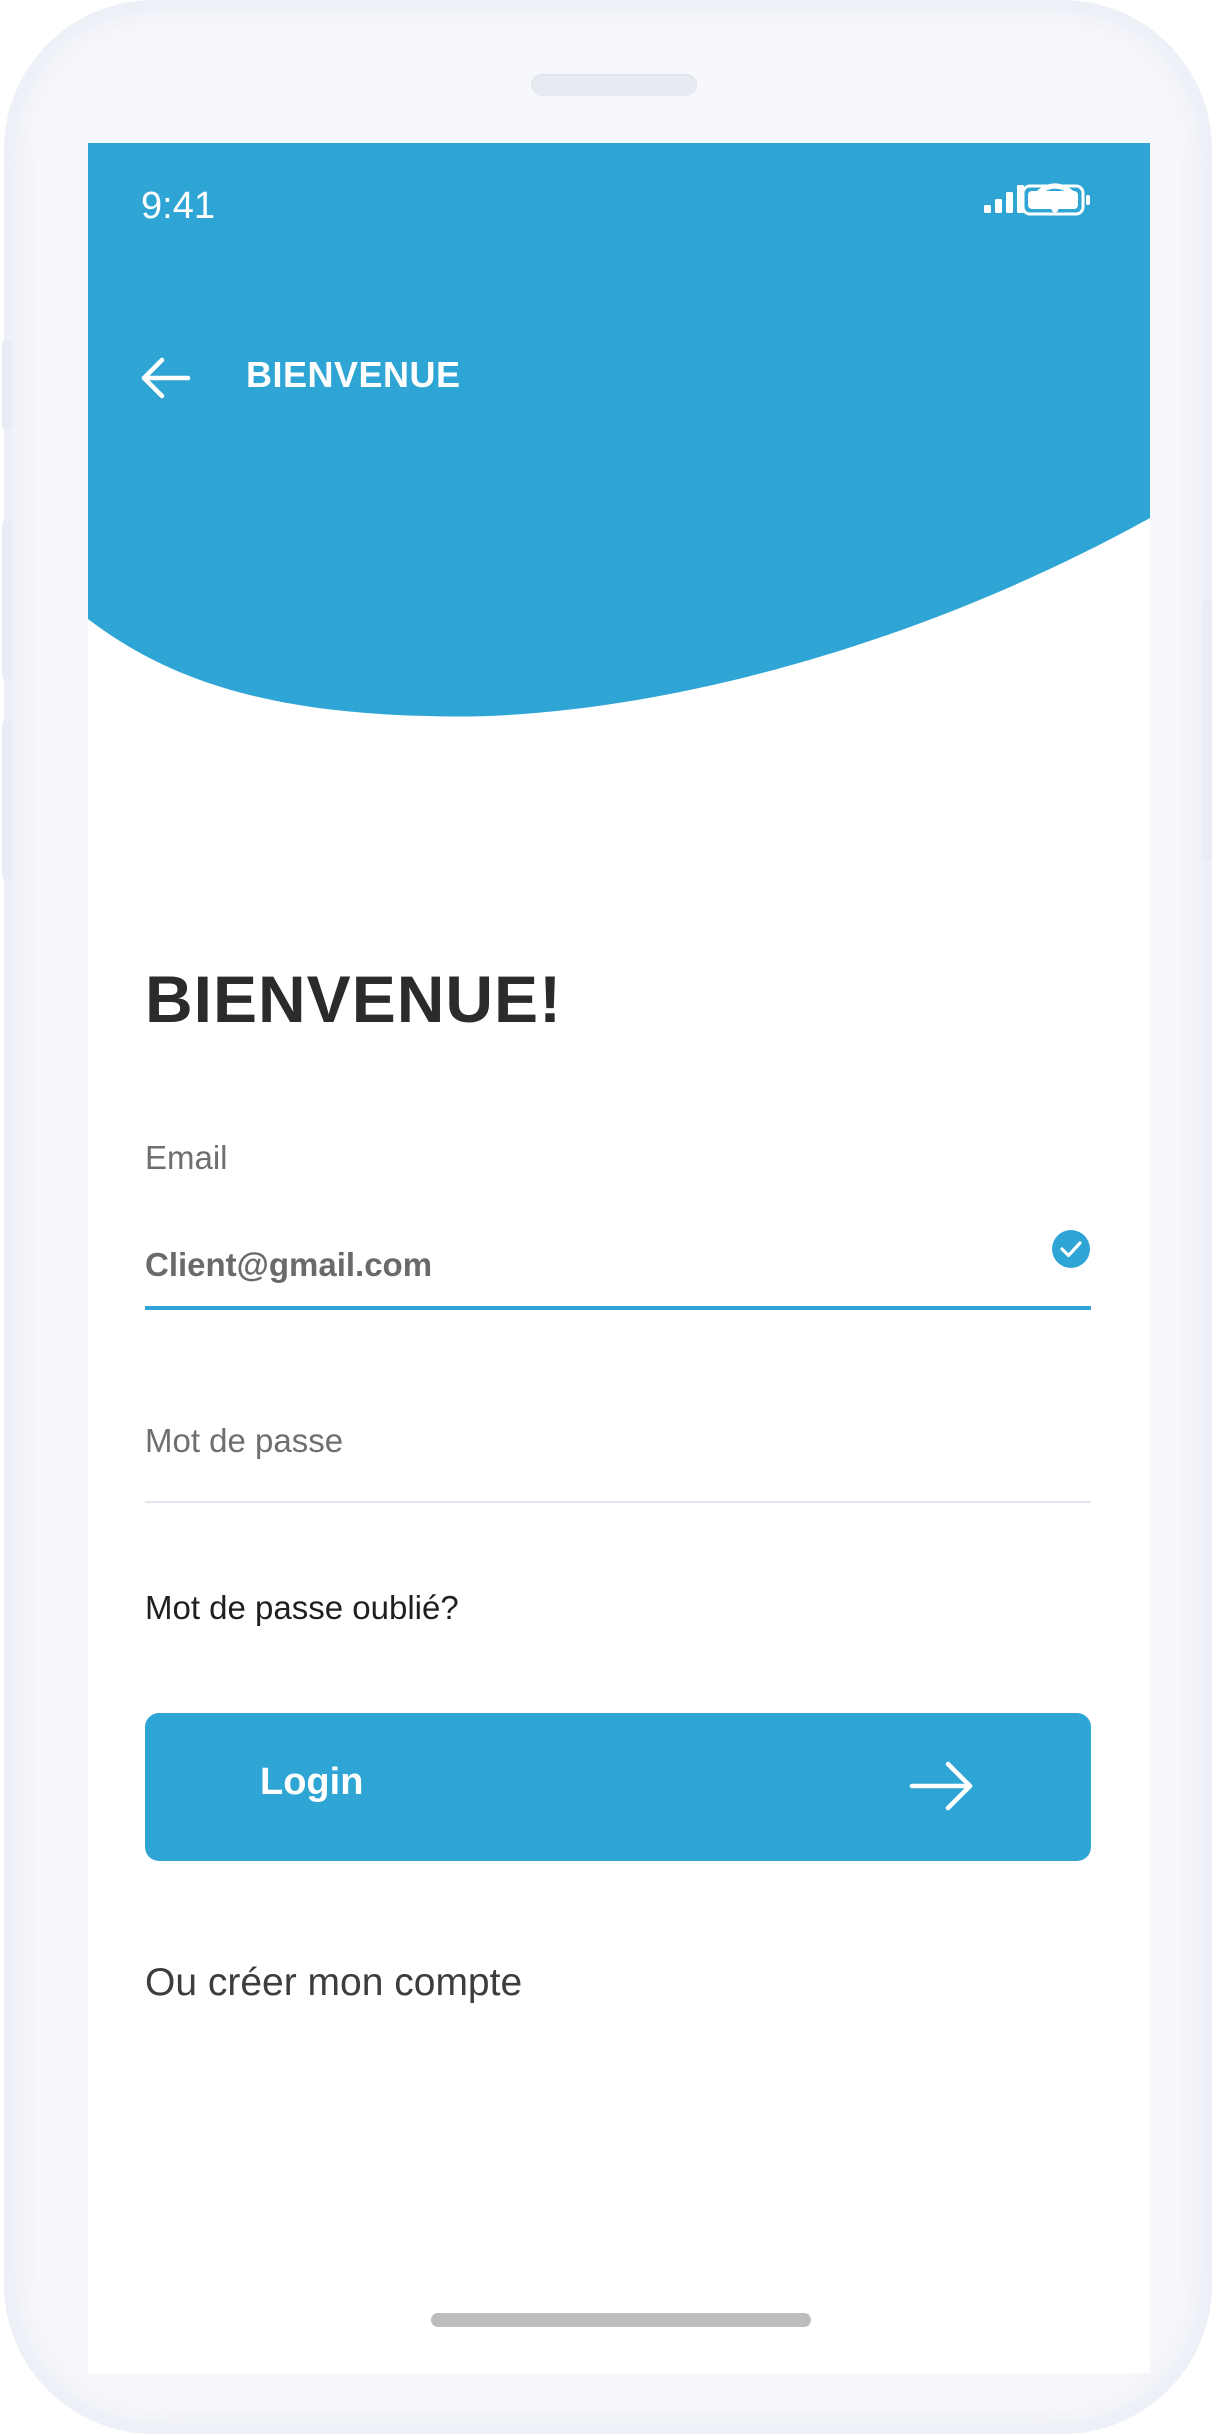 The image size is (1220, 2434). I want to click on page-title: BIENVENUE!, so click(354, 999).